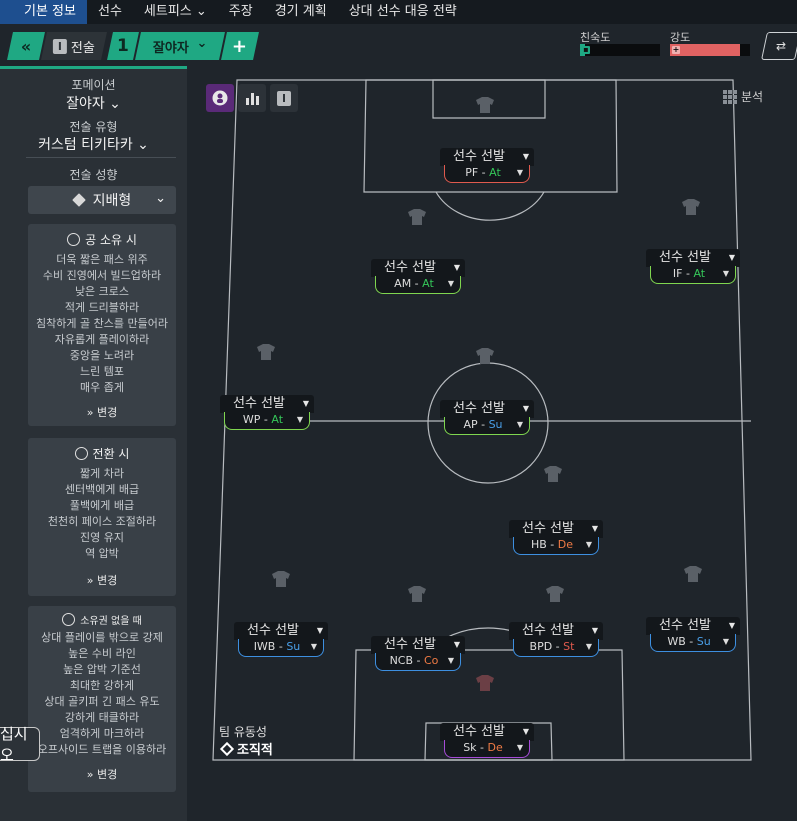 The width and height of the screenshot is (797, 821). Describe the element at coordinates (730, 96) in the screenshot. I see `grid-icon` at that location.